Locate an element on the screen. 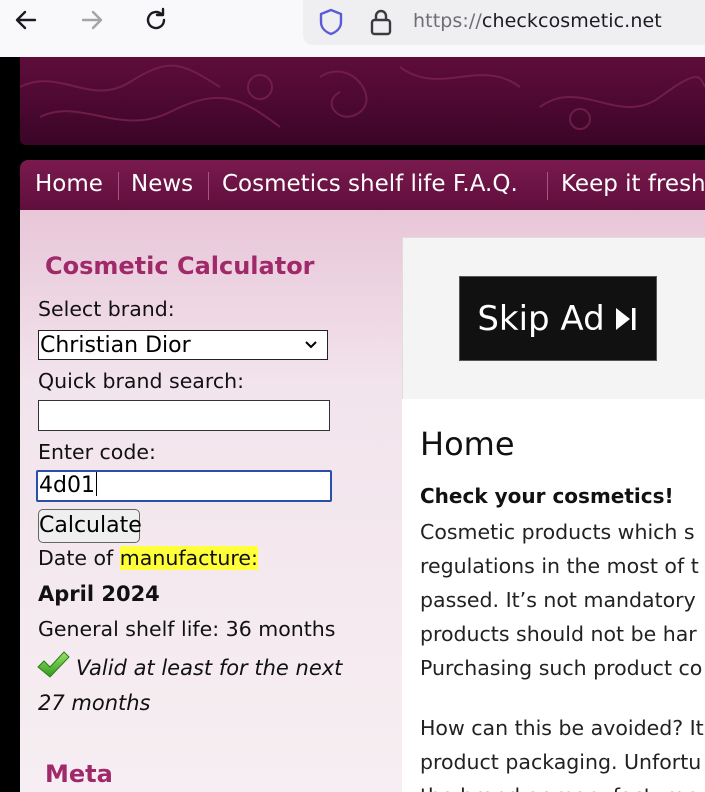 This screenshot has height=792, width=705. menu-item-home: Home is located at coordinates (69, 184).